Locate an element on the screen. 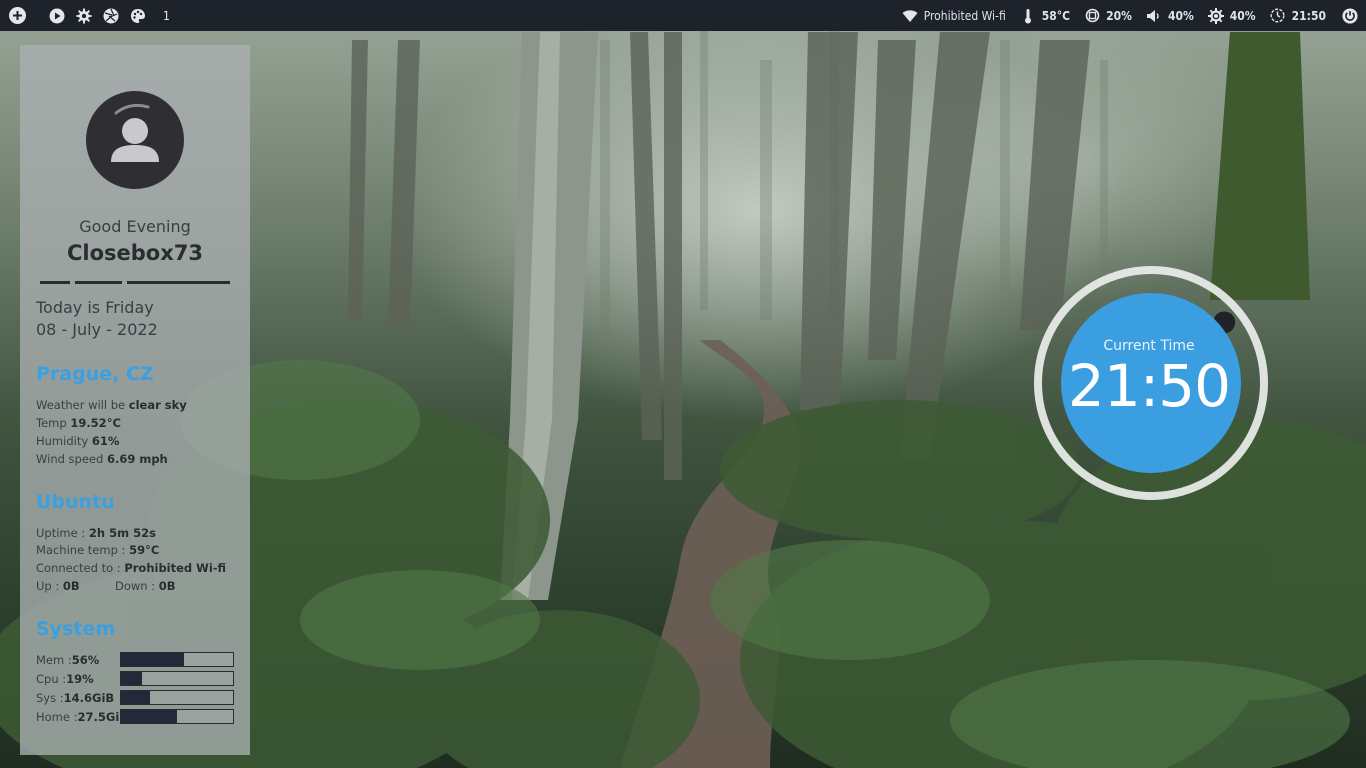 The height and width of the screenshot is (768, 1366). day-text: Today is Friday is located at coordinates (95, 307).